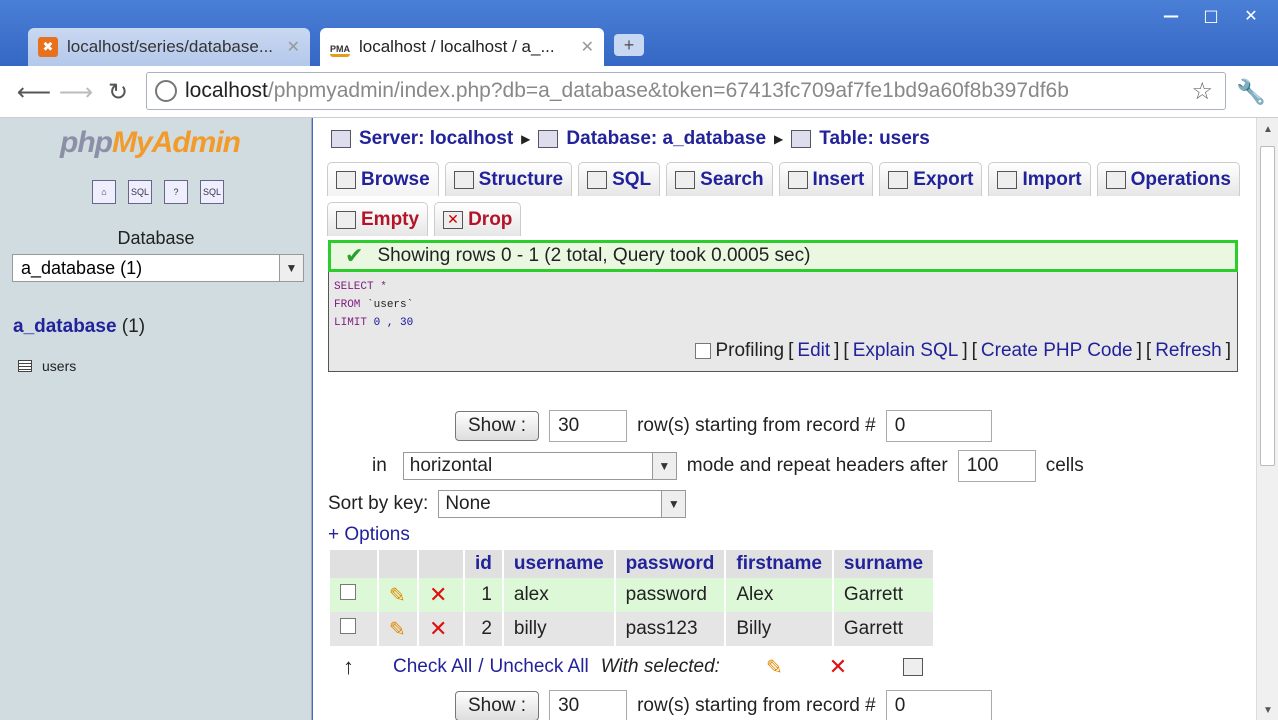 The image size is (1278, 720). What do you see at coordinates (354, 255) in the screenshot?
I see `checkmark-icon: ✔` at bounding box center [354, 255].